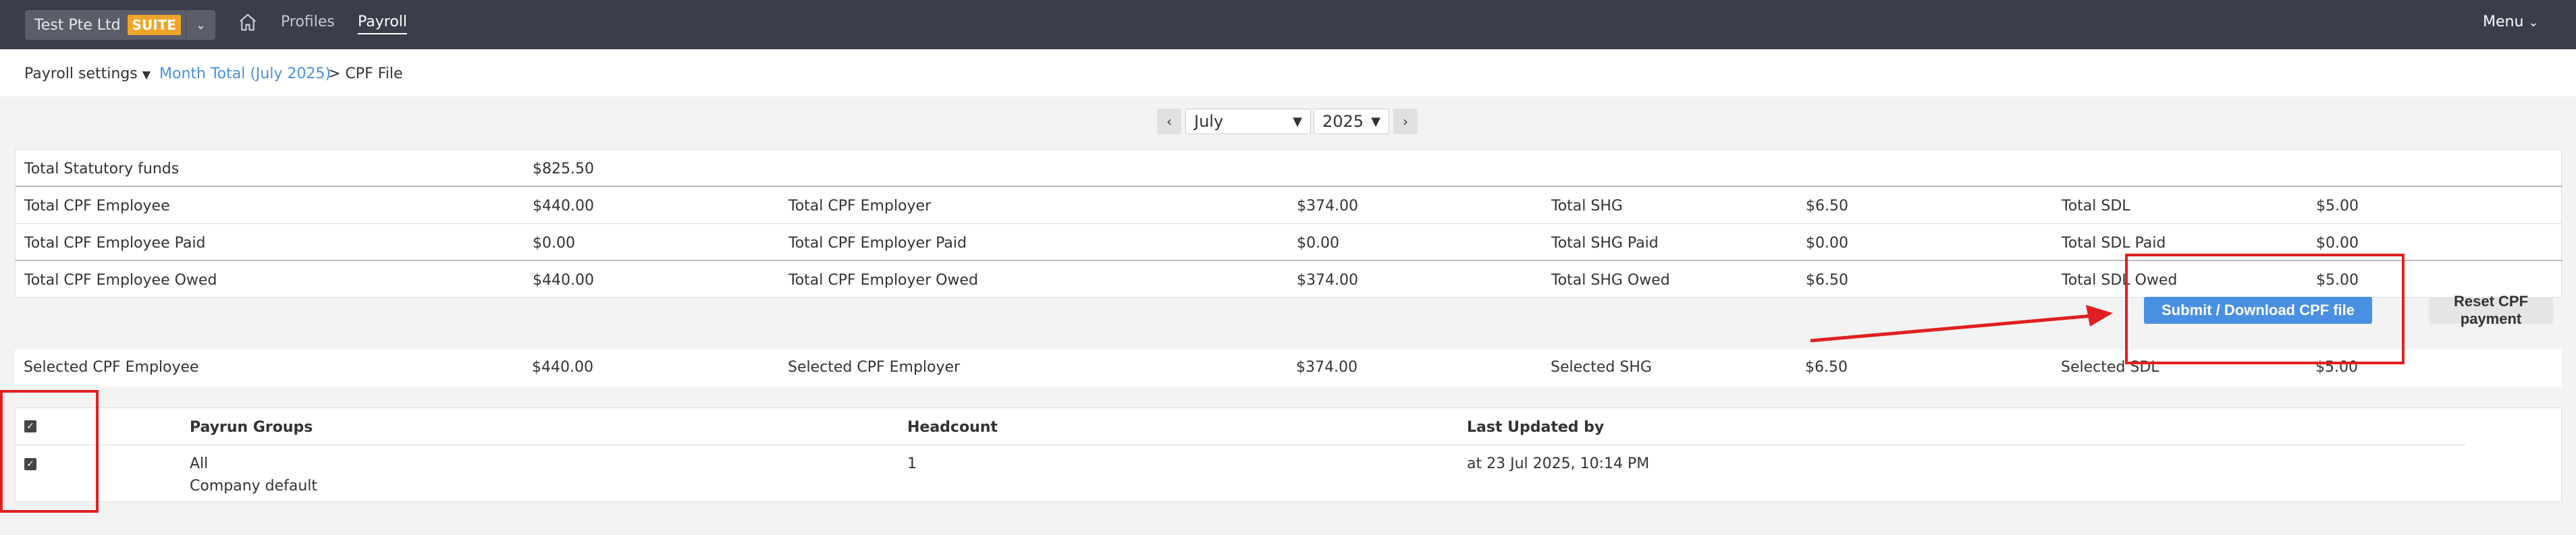 The width and height of the screenshot is (2576, 535). Describe the element at coordinates (252, 427) in the screenshot. I see `column-header: Payrun Groups` at that location.